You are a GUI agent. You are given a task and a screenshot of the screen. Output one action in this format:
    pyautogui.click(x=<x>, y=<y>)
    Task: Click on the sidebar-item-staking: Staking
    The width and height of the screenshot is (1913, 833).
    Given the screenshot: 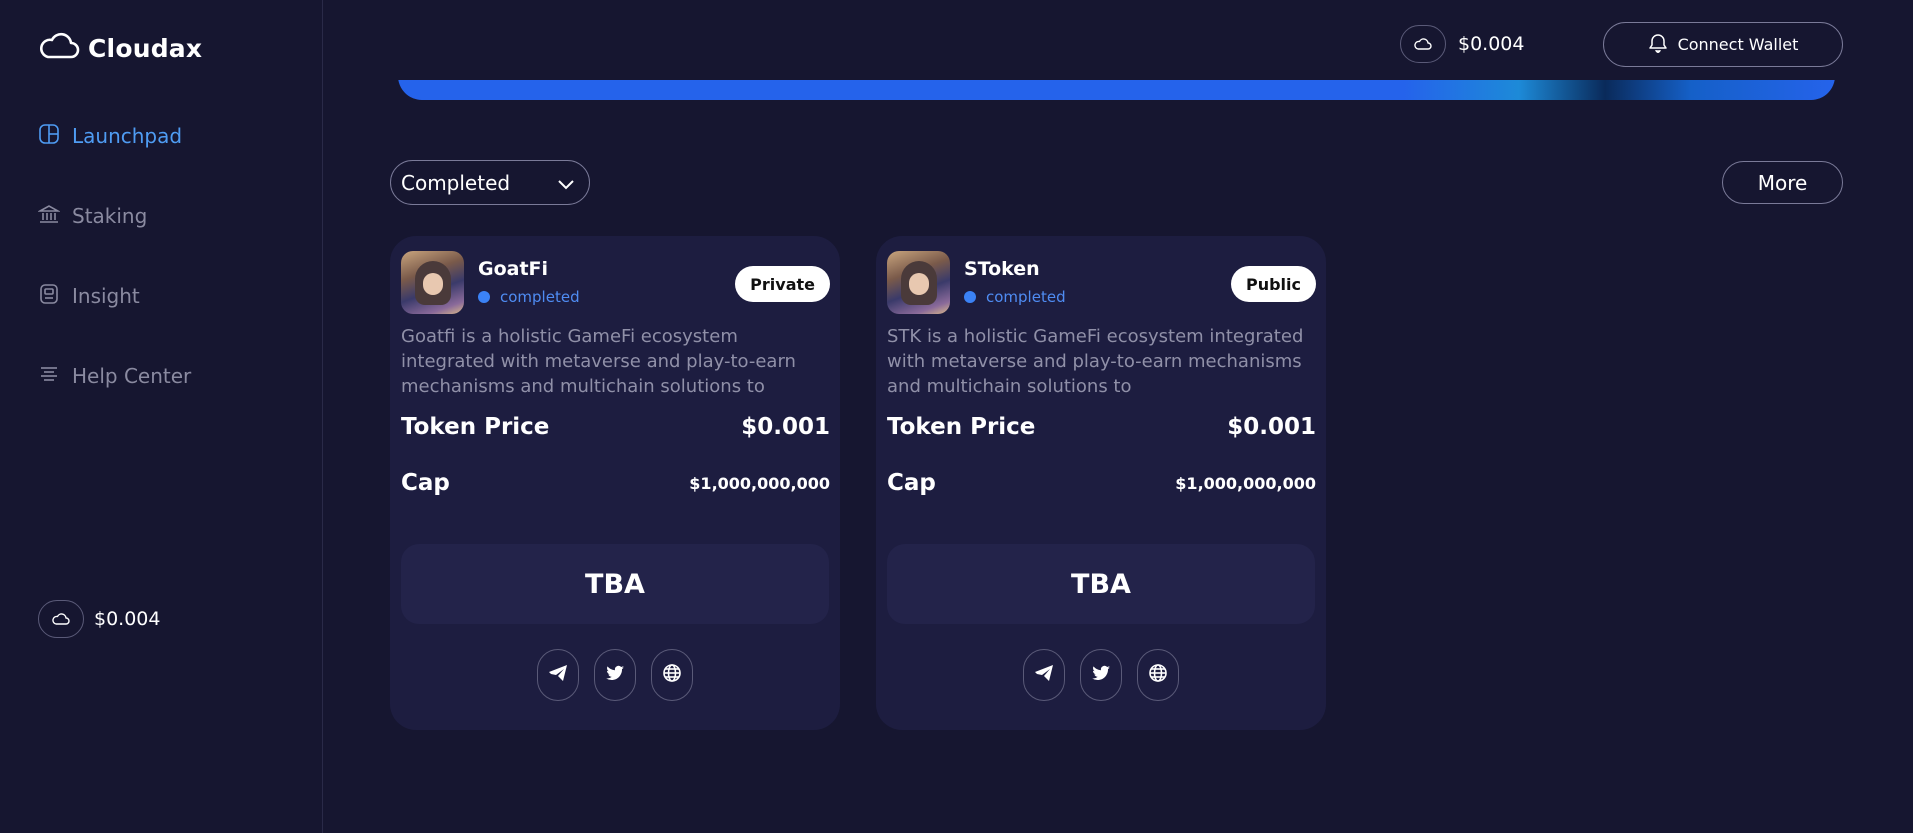 What is the action you would take?
    pyautogui.click(x=113, y=216)
    